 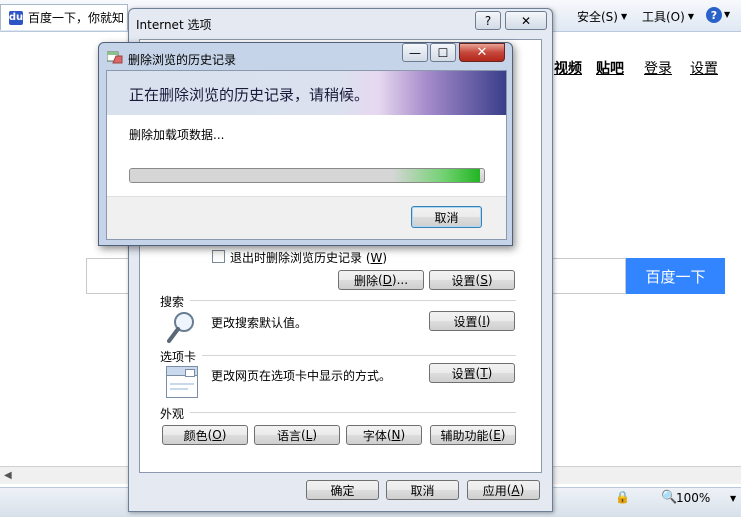 I want to click on tabs-settings-button: 设置(T), so click(x=472, y=373).